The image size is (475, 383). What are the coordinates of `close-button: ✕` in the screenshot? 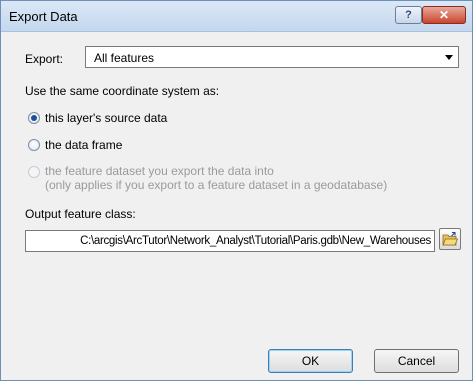 It's located at (444, 15).